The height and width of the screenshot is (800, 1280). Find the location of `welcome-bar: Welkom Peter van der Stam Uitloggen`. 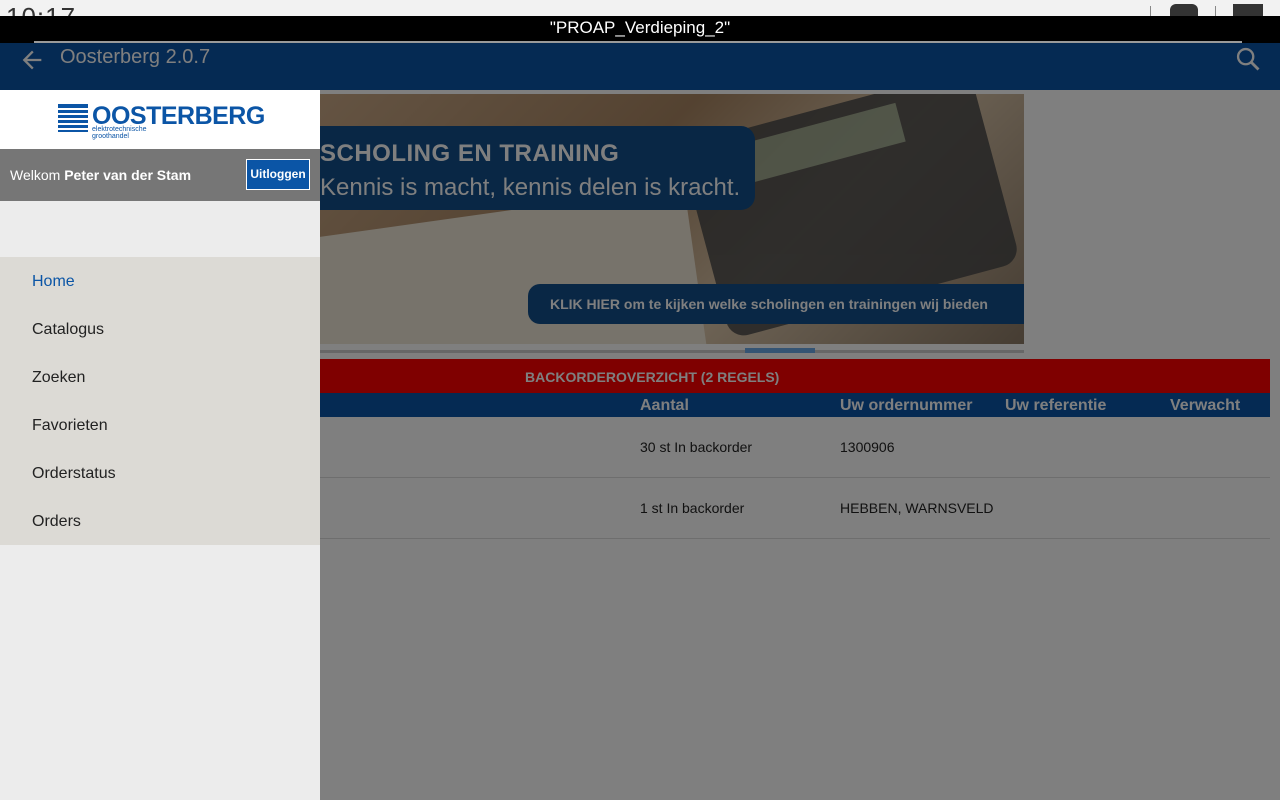

welcome-bar: Welkom Peter van der Stam Uitloggen is located at coordinates (160, 175).